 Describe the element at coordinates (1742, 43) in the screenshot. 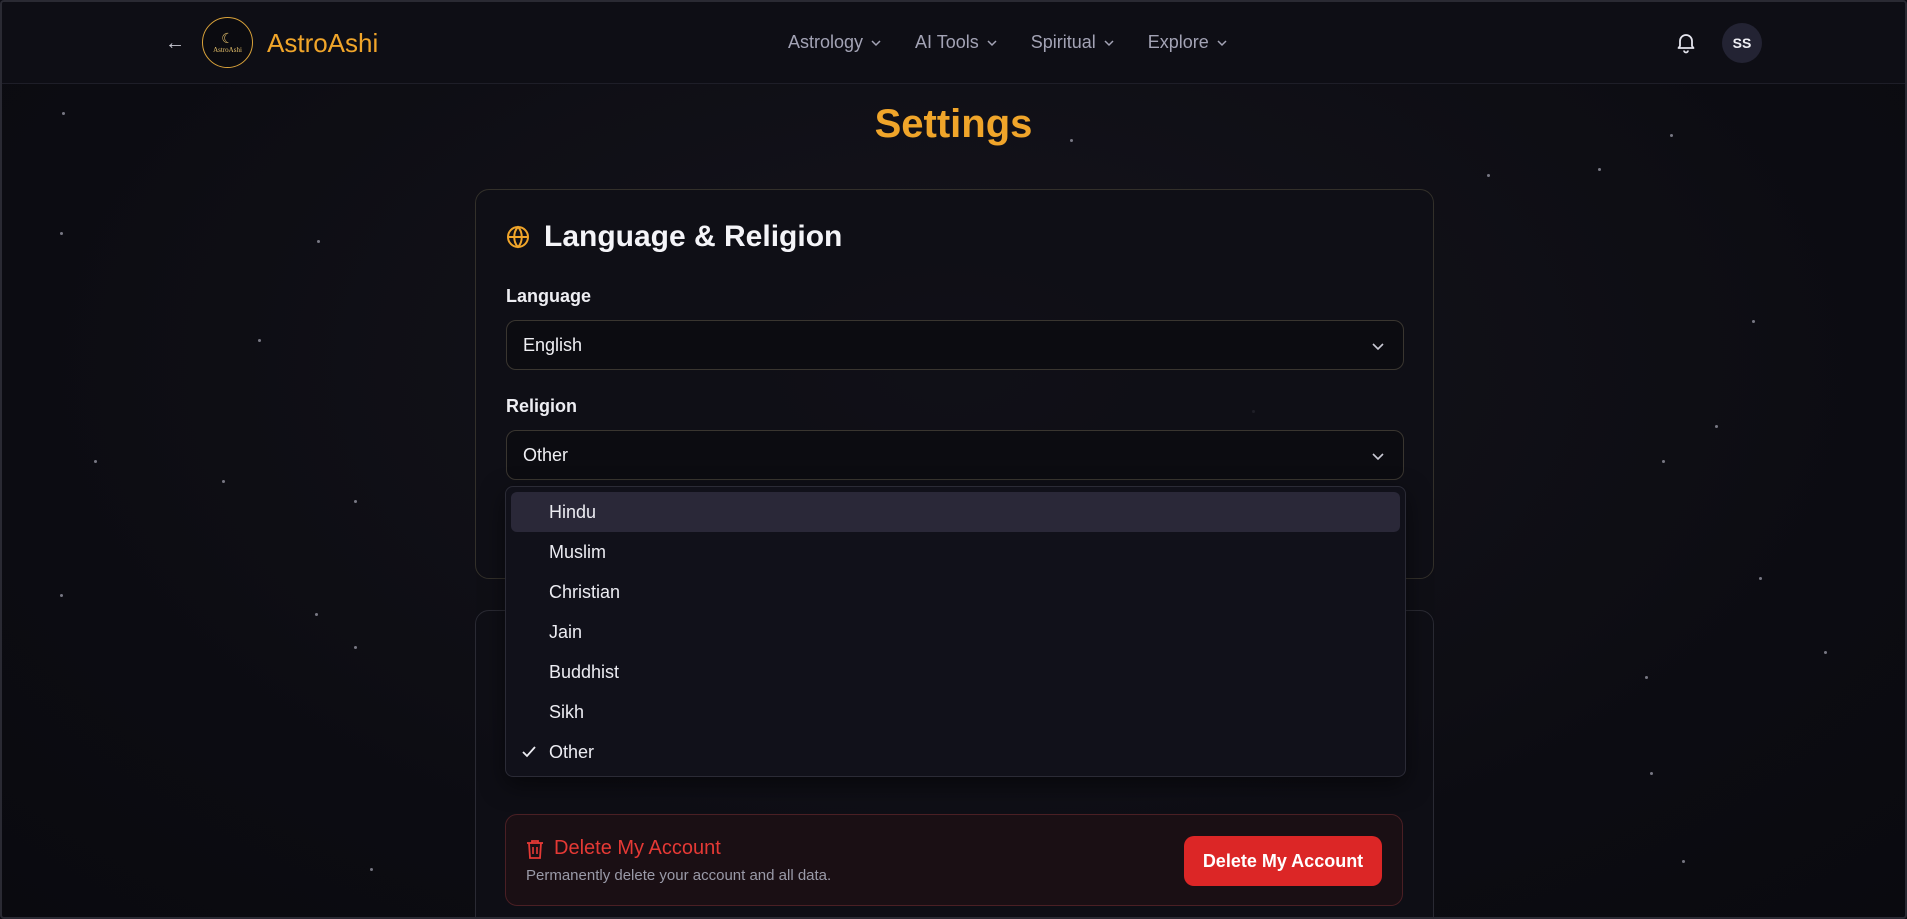

I see `user-avatar: SS` at that location.